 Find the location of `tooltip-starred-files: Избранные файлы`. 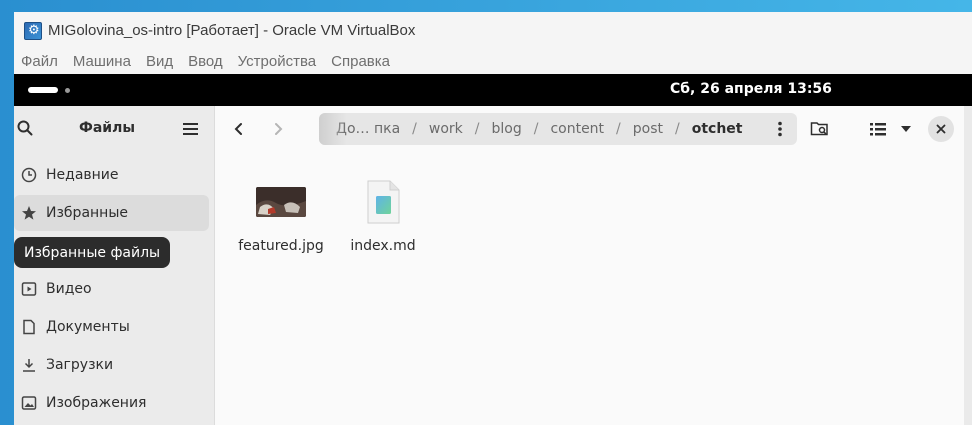

tooltip-starred-files: Избранные файлы is located at coordinates (92, 252).